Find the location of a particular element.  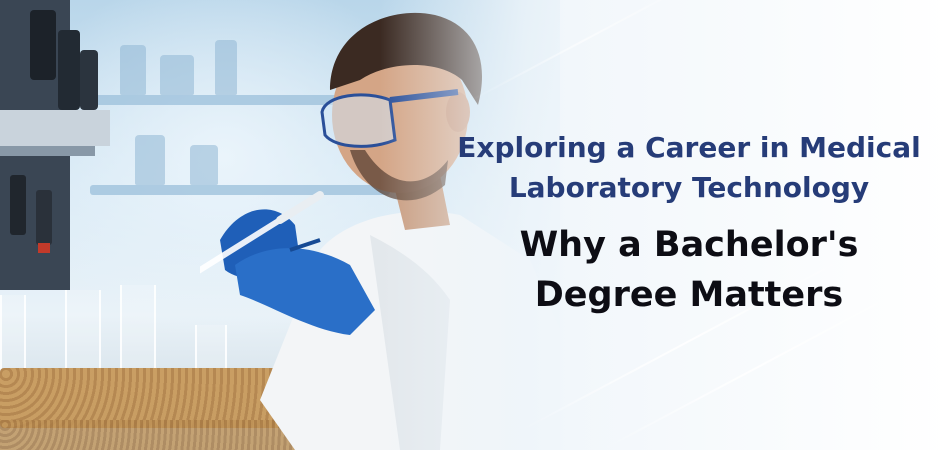

microscope-icon is located at coordinates (55, 145).